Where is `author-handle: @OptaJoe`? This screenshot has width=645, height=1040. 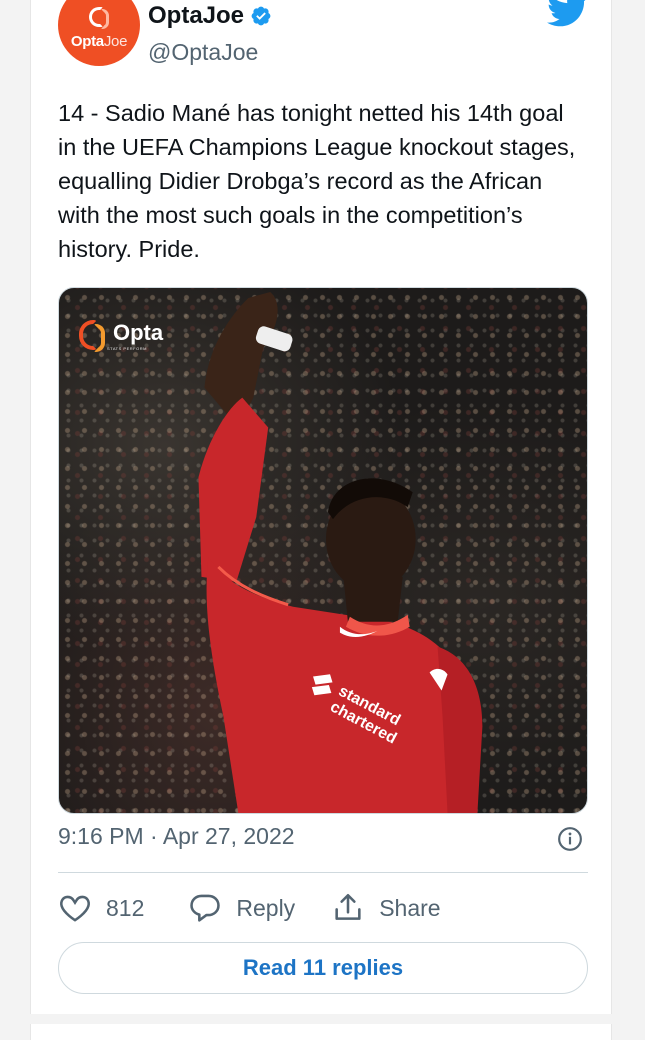
author-handle: @OptaJoe is located at coordinates (203, 52).